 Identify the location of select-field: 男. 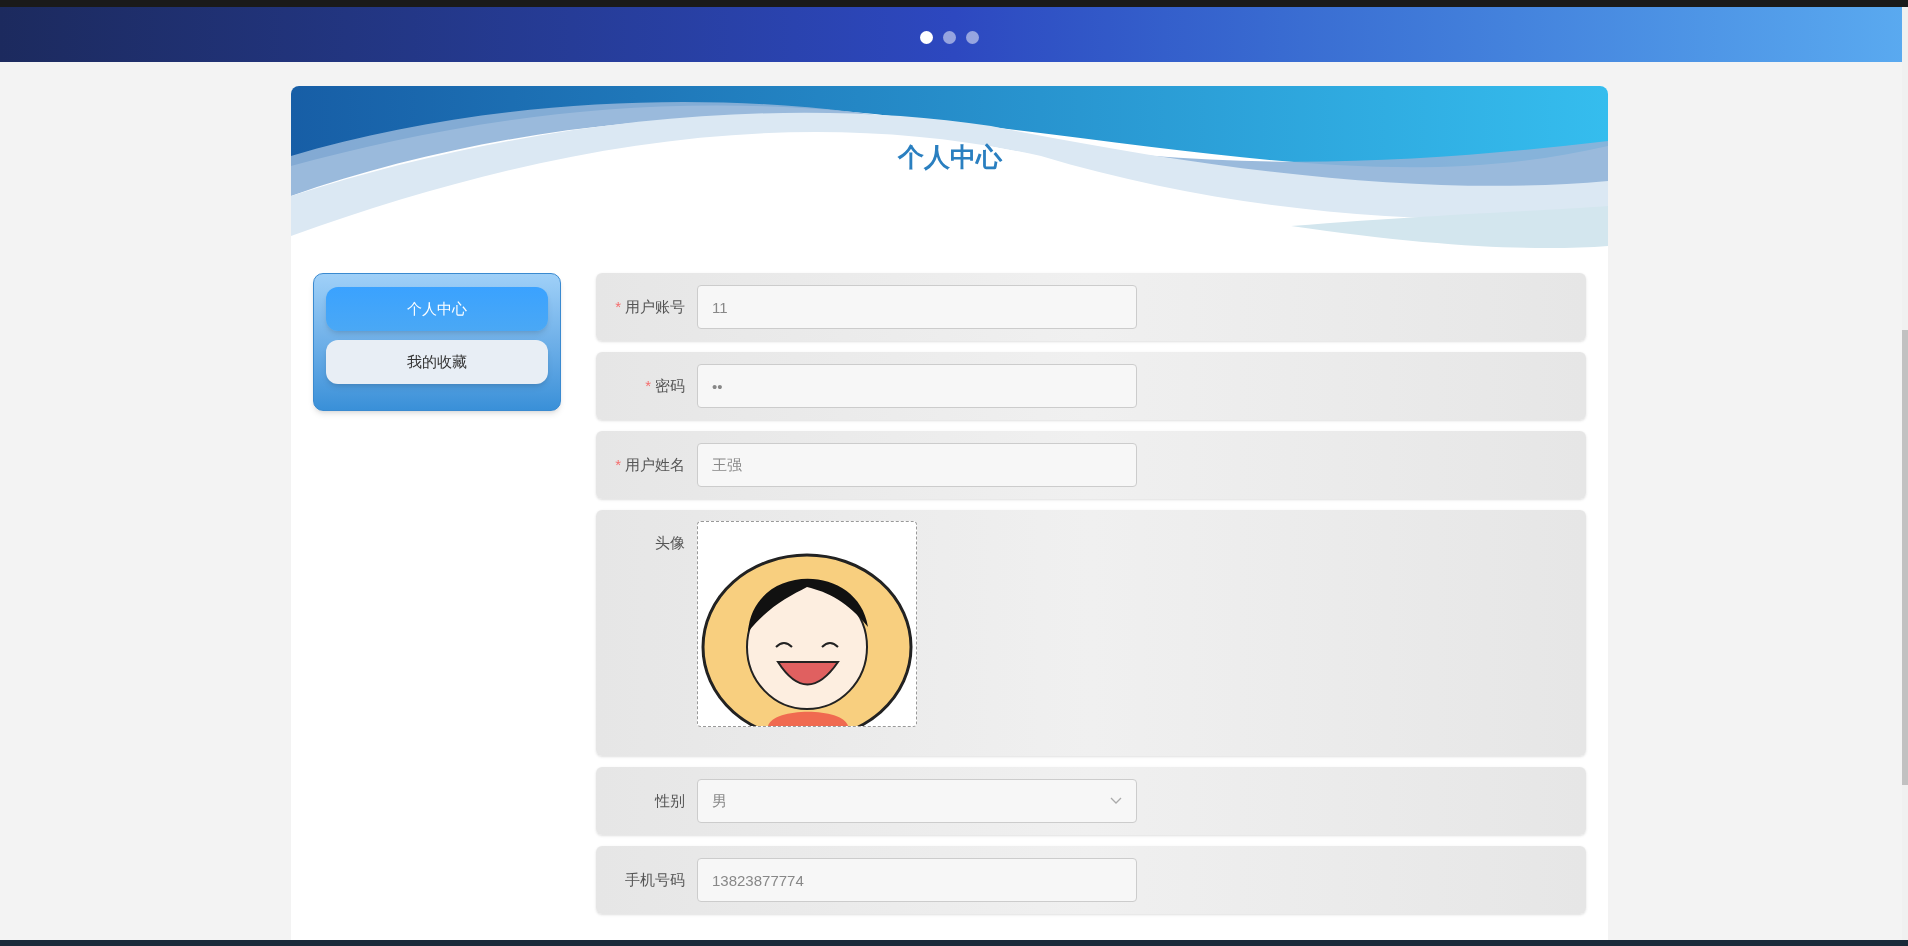
(917, 801).